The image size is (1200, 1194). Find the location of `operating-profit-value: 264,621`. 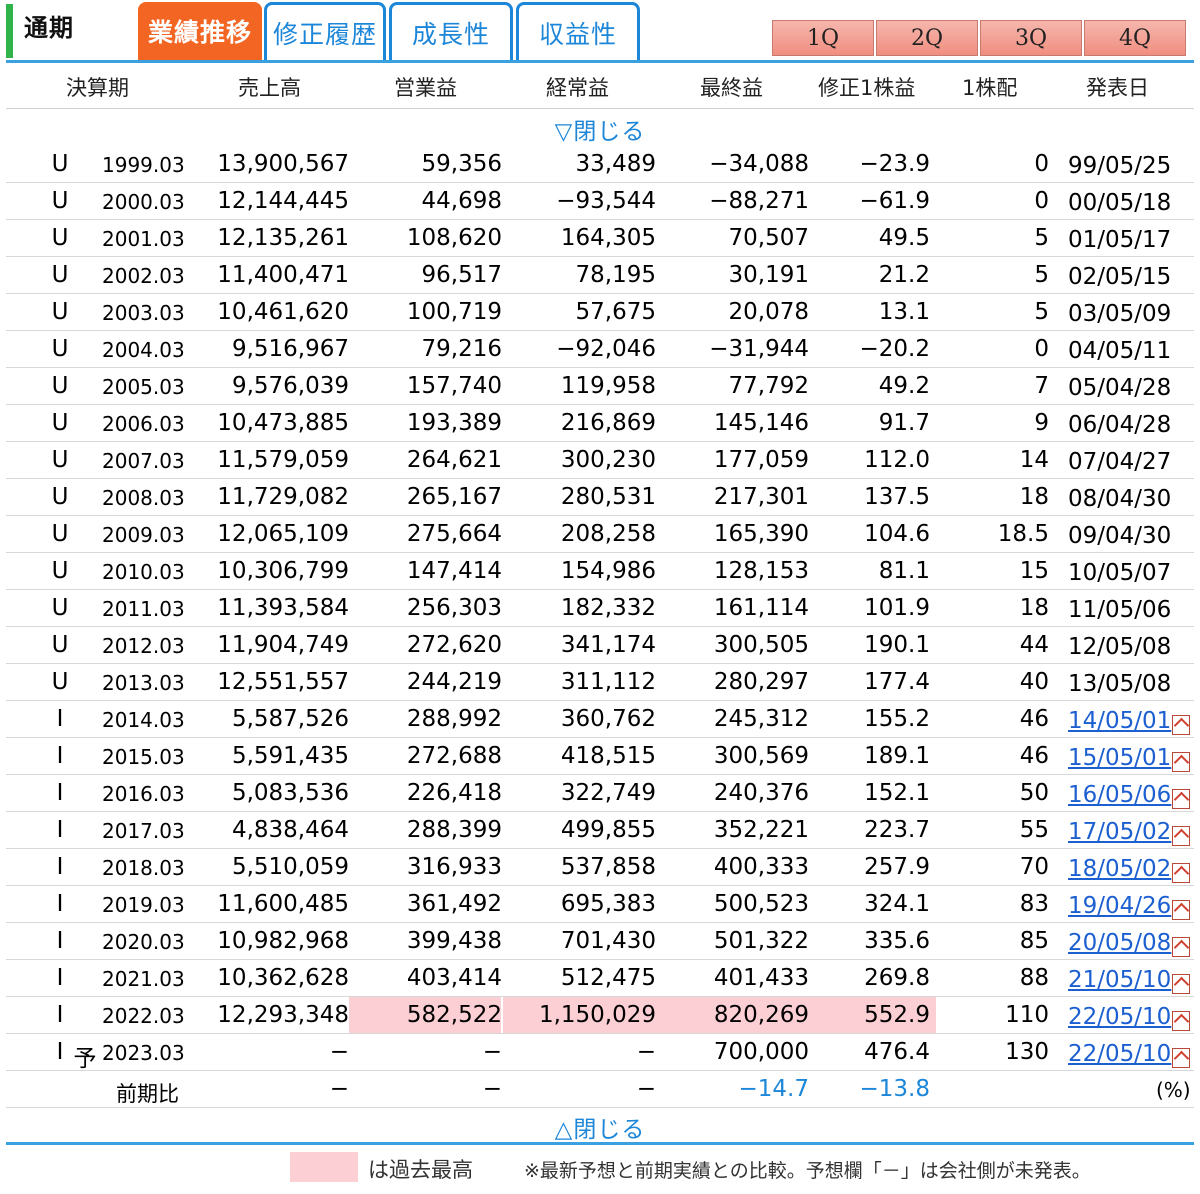

operating-profit-value: 264,621 is located at coordinates (454, 460).